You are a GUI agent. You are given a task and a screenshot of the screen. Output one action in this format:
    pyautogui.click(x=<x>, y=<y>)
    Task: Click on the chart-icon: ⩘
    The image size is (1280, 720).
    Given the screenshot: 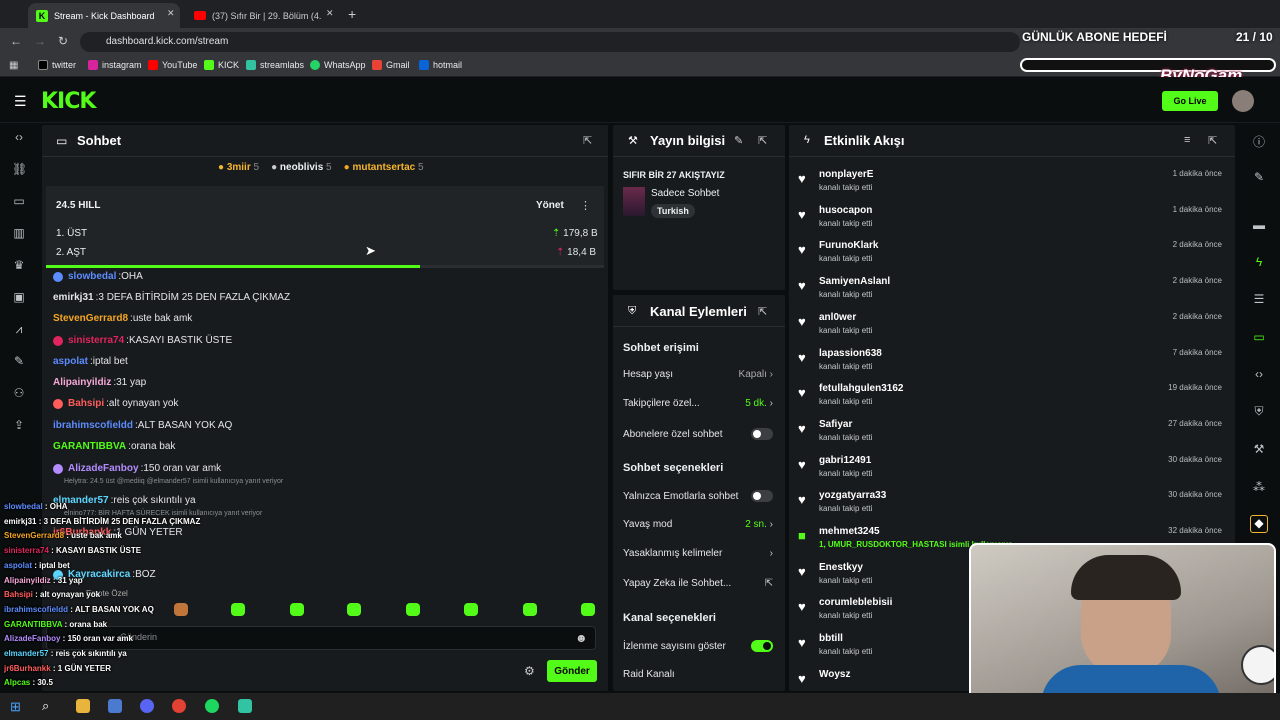 What is the action you would take?
    pyautogui.click(x=19, y=329)
    